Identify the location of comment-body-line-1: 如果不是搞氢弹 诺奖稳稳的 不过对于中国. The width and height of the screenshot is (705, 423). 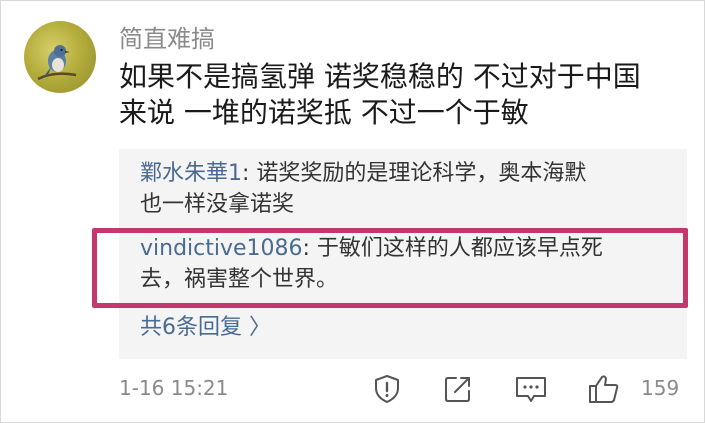
(380, 76).